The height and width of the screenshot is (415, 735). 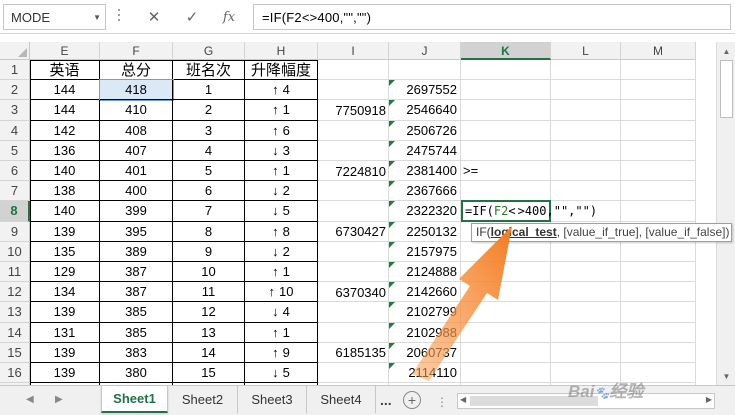 I want to click on table-cell: 401, so click(x=136, y=171).